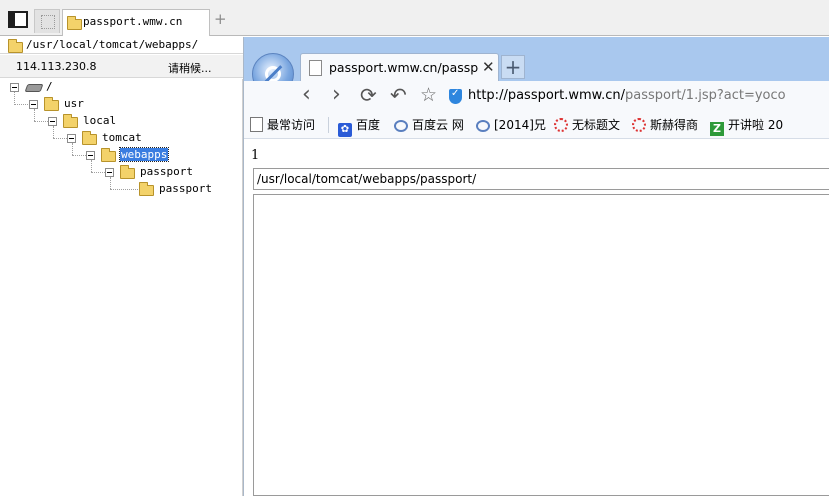 The image size is (829, 496). I want to click on tree-item-passport: passport, so click(166, 171).